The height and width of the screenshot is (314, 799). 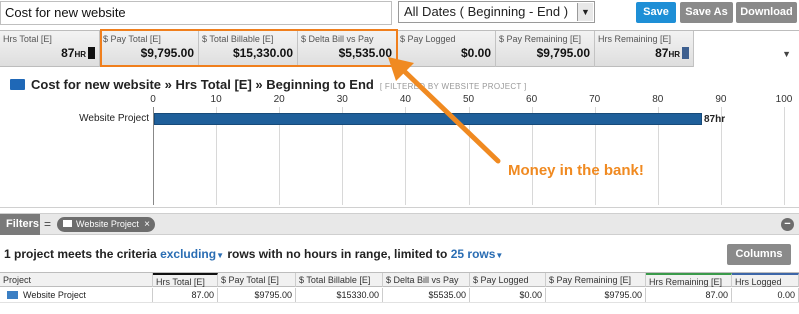 What do you see at coordinates (216, 99) in the screenshot?
I see `x-tick-label: 10` at bounding box center [216, 99].